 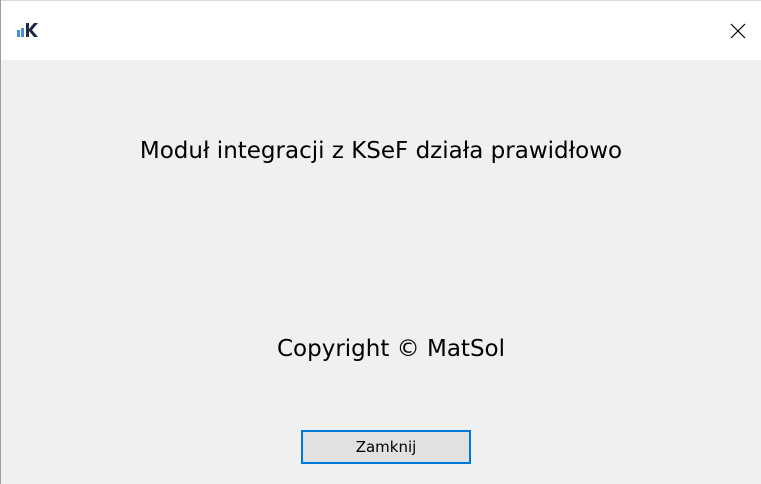 I want to click on close-icon, so click(x=738, y=31).